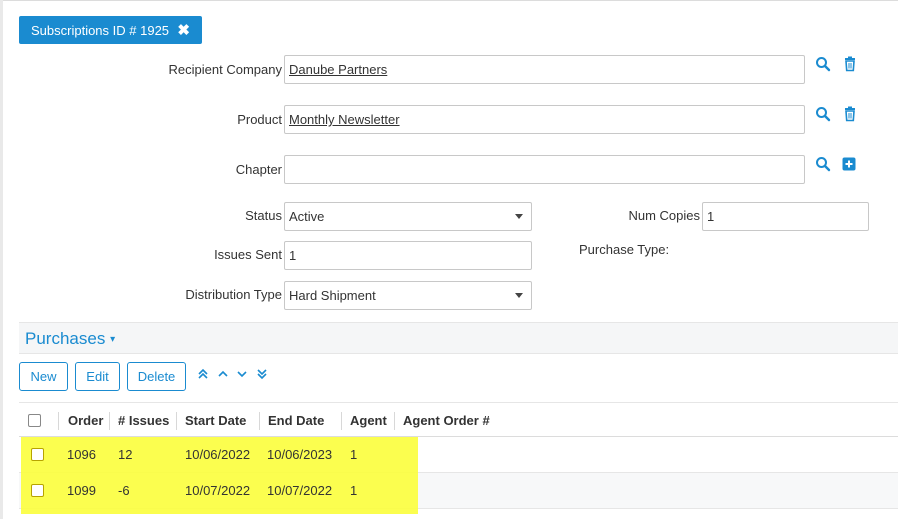  What do you see at coordinates (215, 420) in the screenshot?
I see `column-header-start-date: Start Date` at bounding box center [215, 420].